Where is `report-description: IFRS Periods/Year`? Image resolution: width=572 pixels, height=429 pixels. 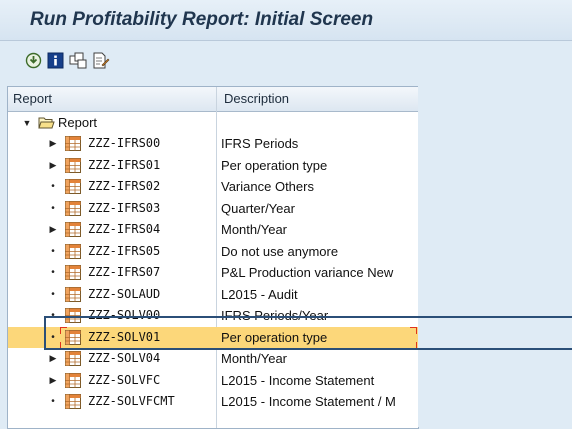
report-description: IFRS Periods/Year is located at coordinates (275, 315).